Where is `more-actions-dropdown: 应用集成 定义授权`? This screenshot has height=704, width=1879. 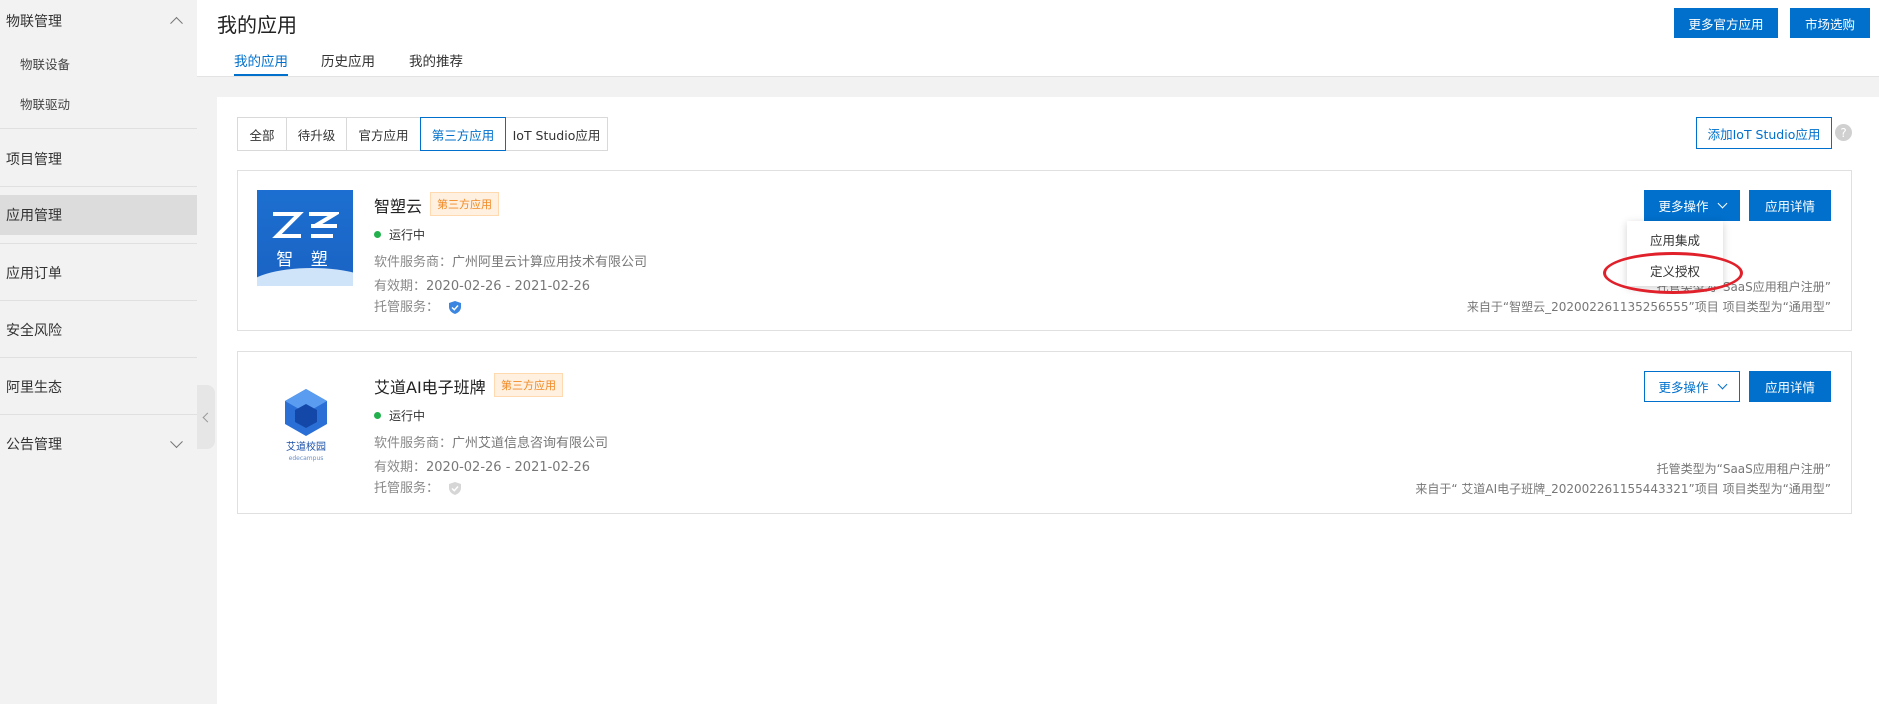 more-actions-dropdown: 应用集成 定义授权 is located at coordinates (1675, 253).